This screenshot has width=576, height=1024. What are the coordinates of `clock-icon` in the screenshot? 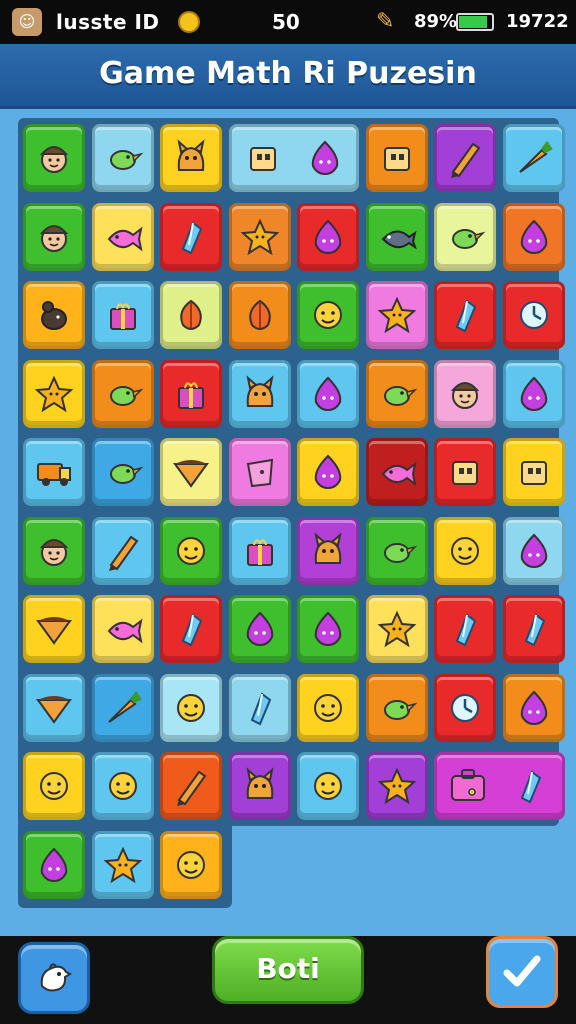 It's located at (465, 707).